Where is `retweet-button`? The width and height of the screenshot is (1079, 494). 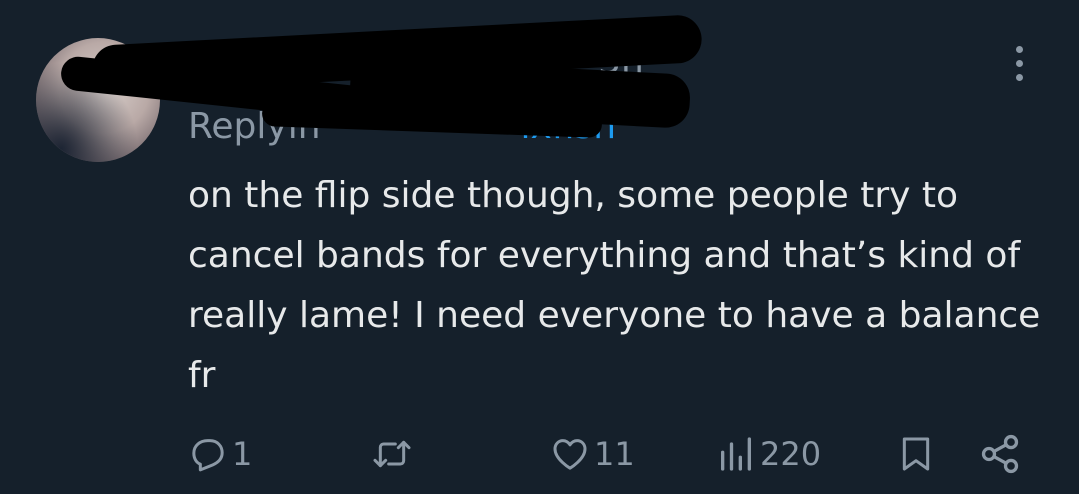 retweet-button is located at coordinates (394, 454).